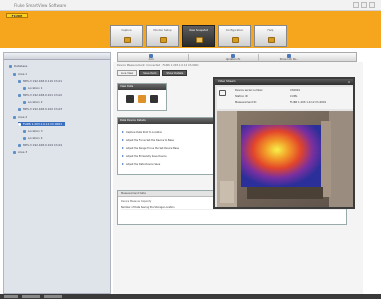 Image resolution: width=381 pixels, height=299 pixels. What do you see at coordinates (372, 5) in the screenshot?
I see `close-window-button` at bounding box center [372, 5].